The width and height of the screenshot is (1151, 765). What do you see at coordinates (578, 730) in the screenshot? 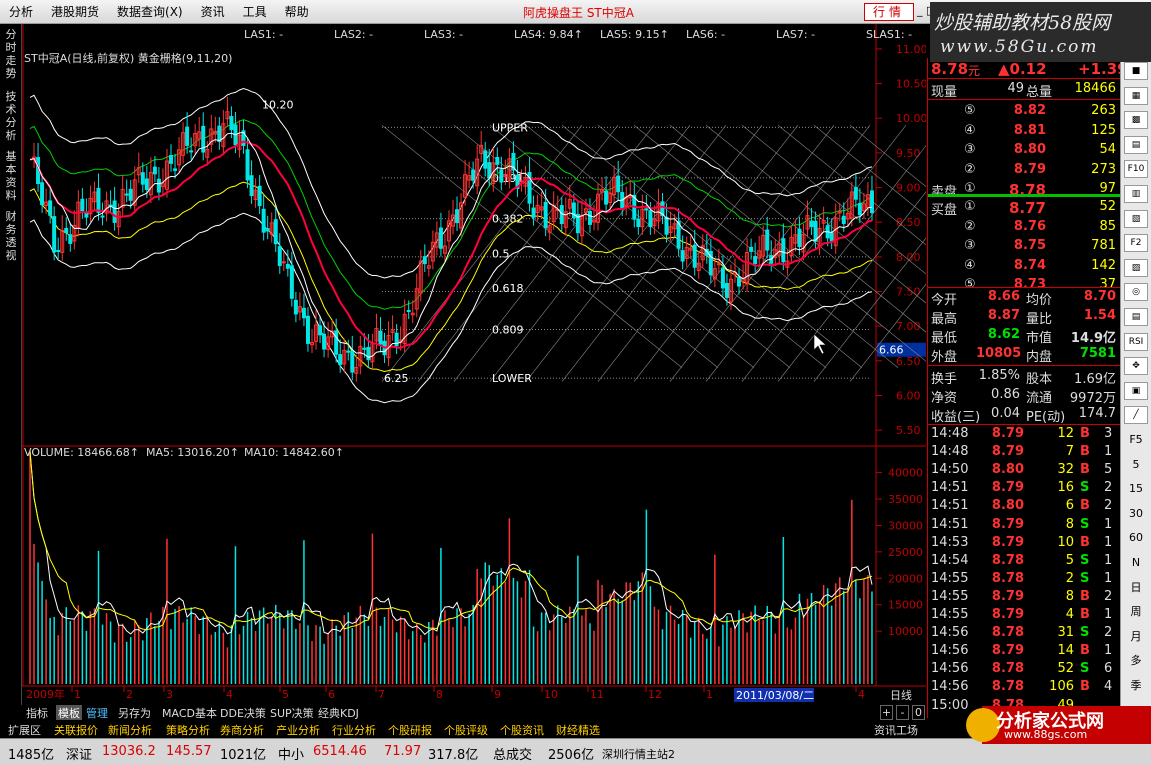
I see `sector-tab-10: 财经精选` at bounding box center [578, 730].